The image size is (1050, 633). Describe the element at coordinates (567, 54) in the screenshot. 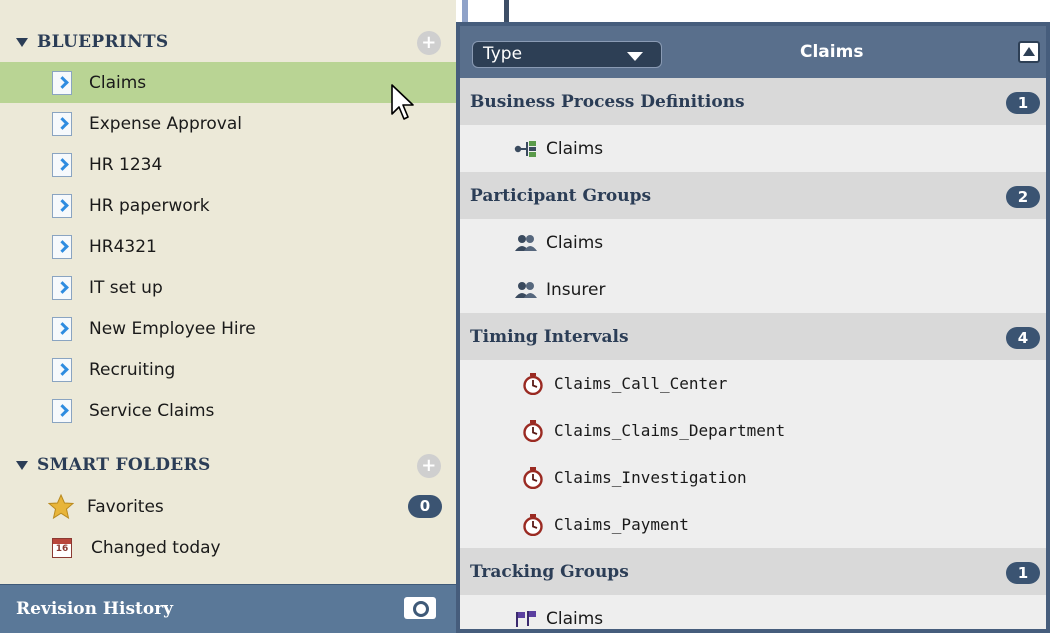

I see `type-dropdown: Type` at that location.